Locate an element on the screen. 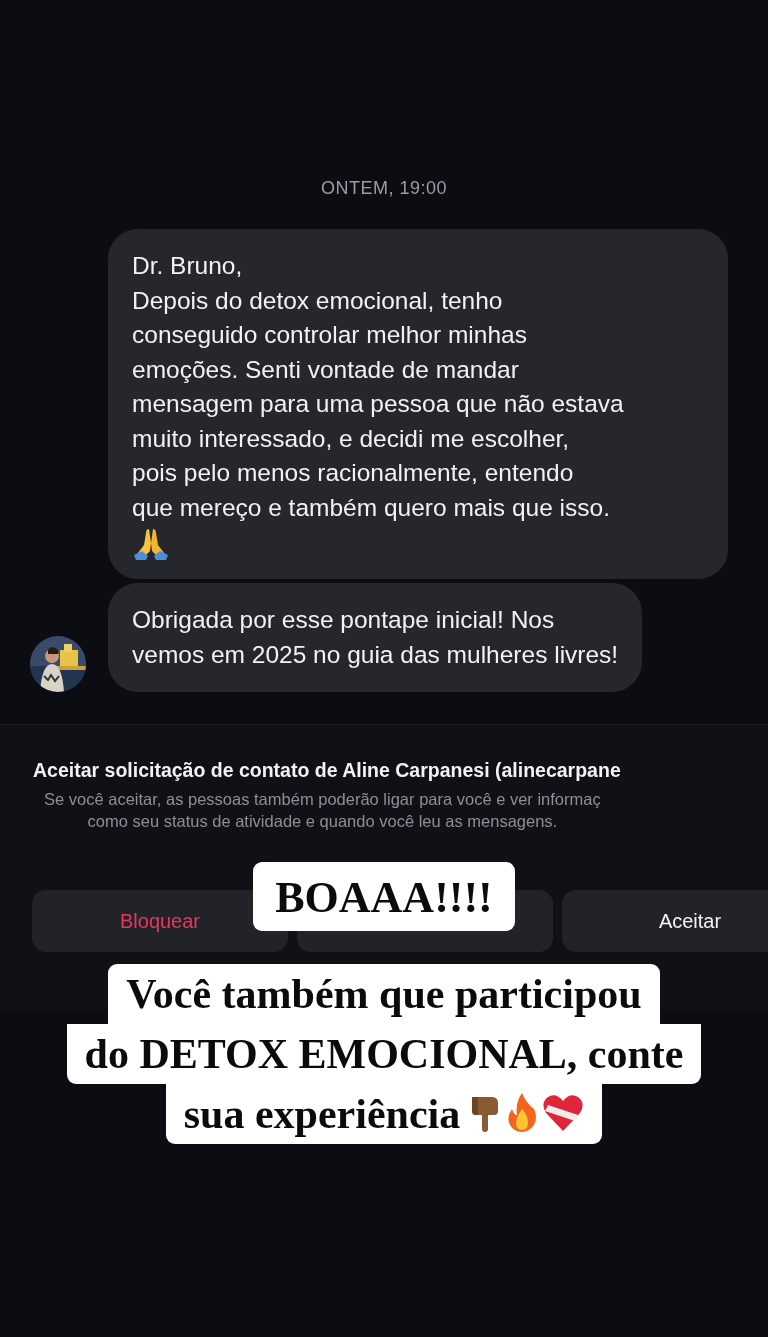 This screenshot has height=1337, width=768. request-description: Se você aceitar, as pessoas também poderão ligar para você e ver informaç como seu status de atividade e quando você leu as mensagens. is located at coordinates (322, 810).